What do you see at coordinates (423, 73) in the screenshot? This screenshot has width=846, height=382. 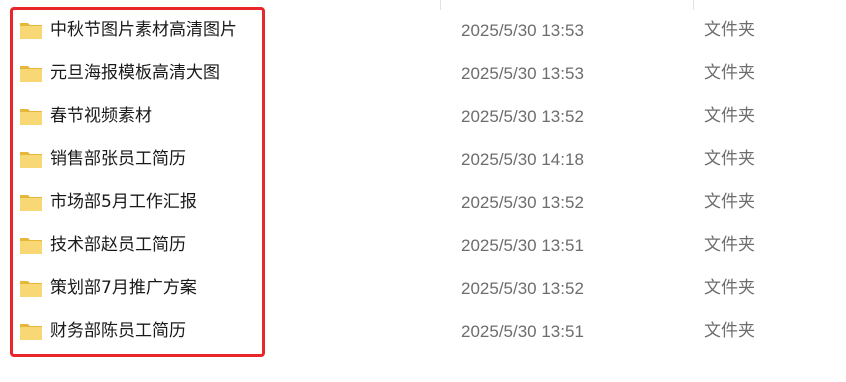 I see `file-row: 元旦海报模板高清大图 2025/5/30 13:53 文件夹` at bounding box center [423, 73].